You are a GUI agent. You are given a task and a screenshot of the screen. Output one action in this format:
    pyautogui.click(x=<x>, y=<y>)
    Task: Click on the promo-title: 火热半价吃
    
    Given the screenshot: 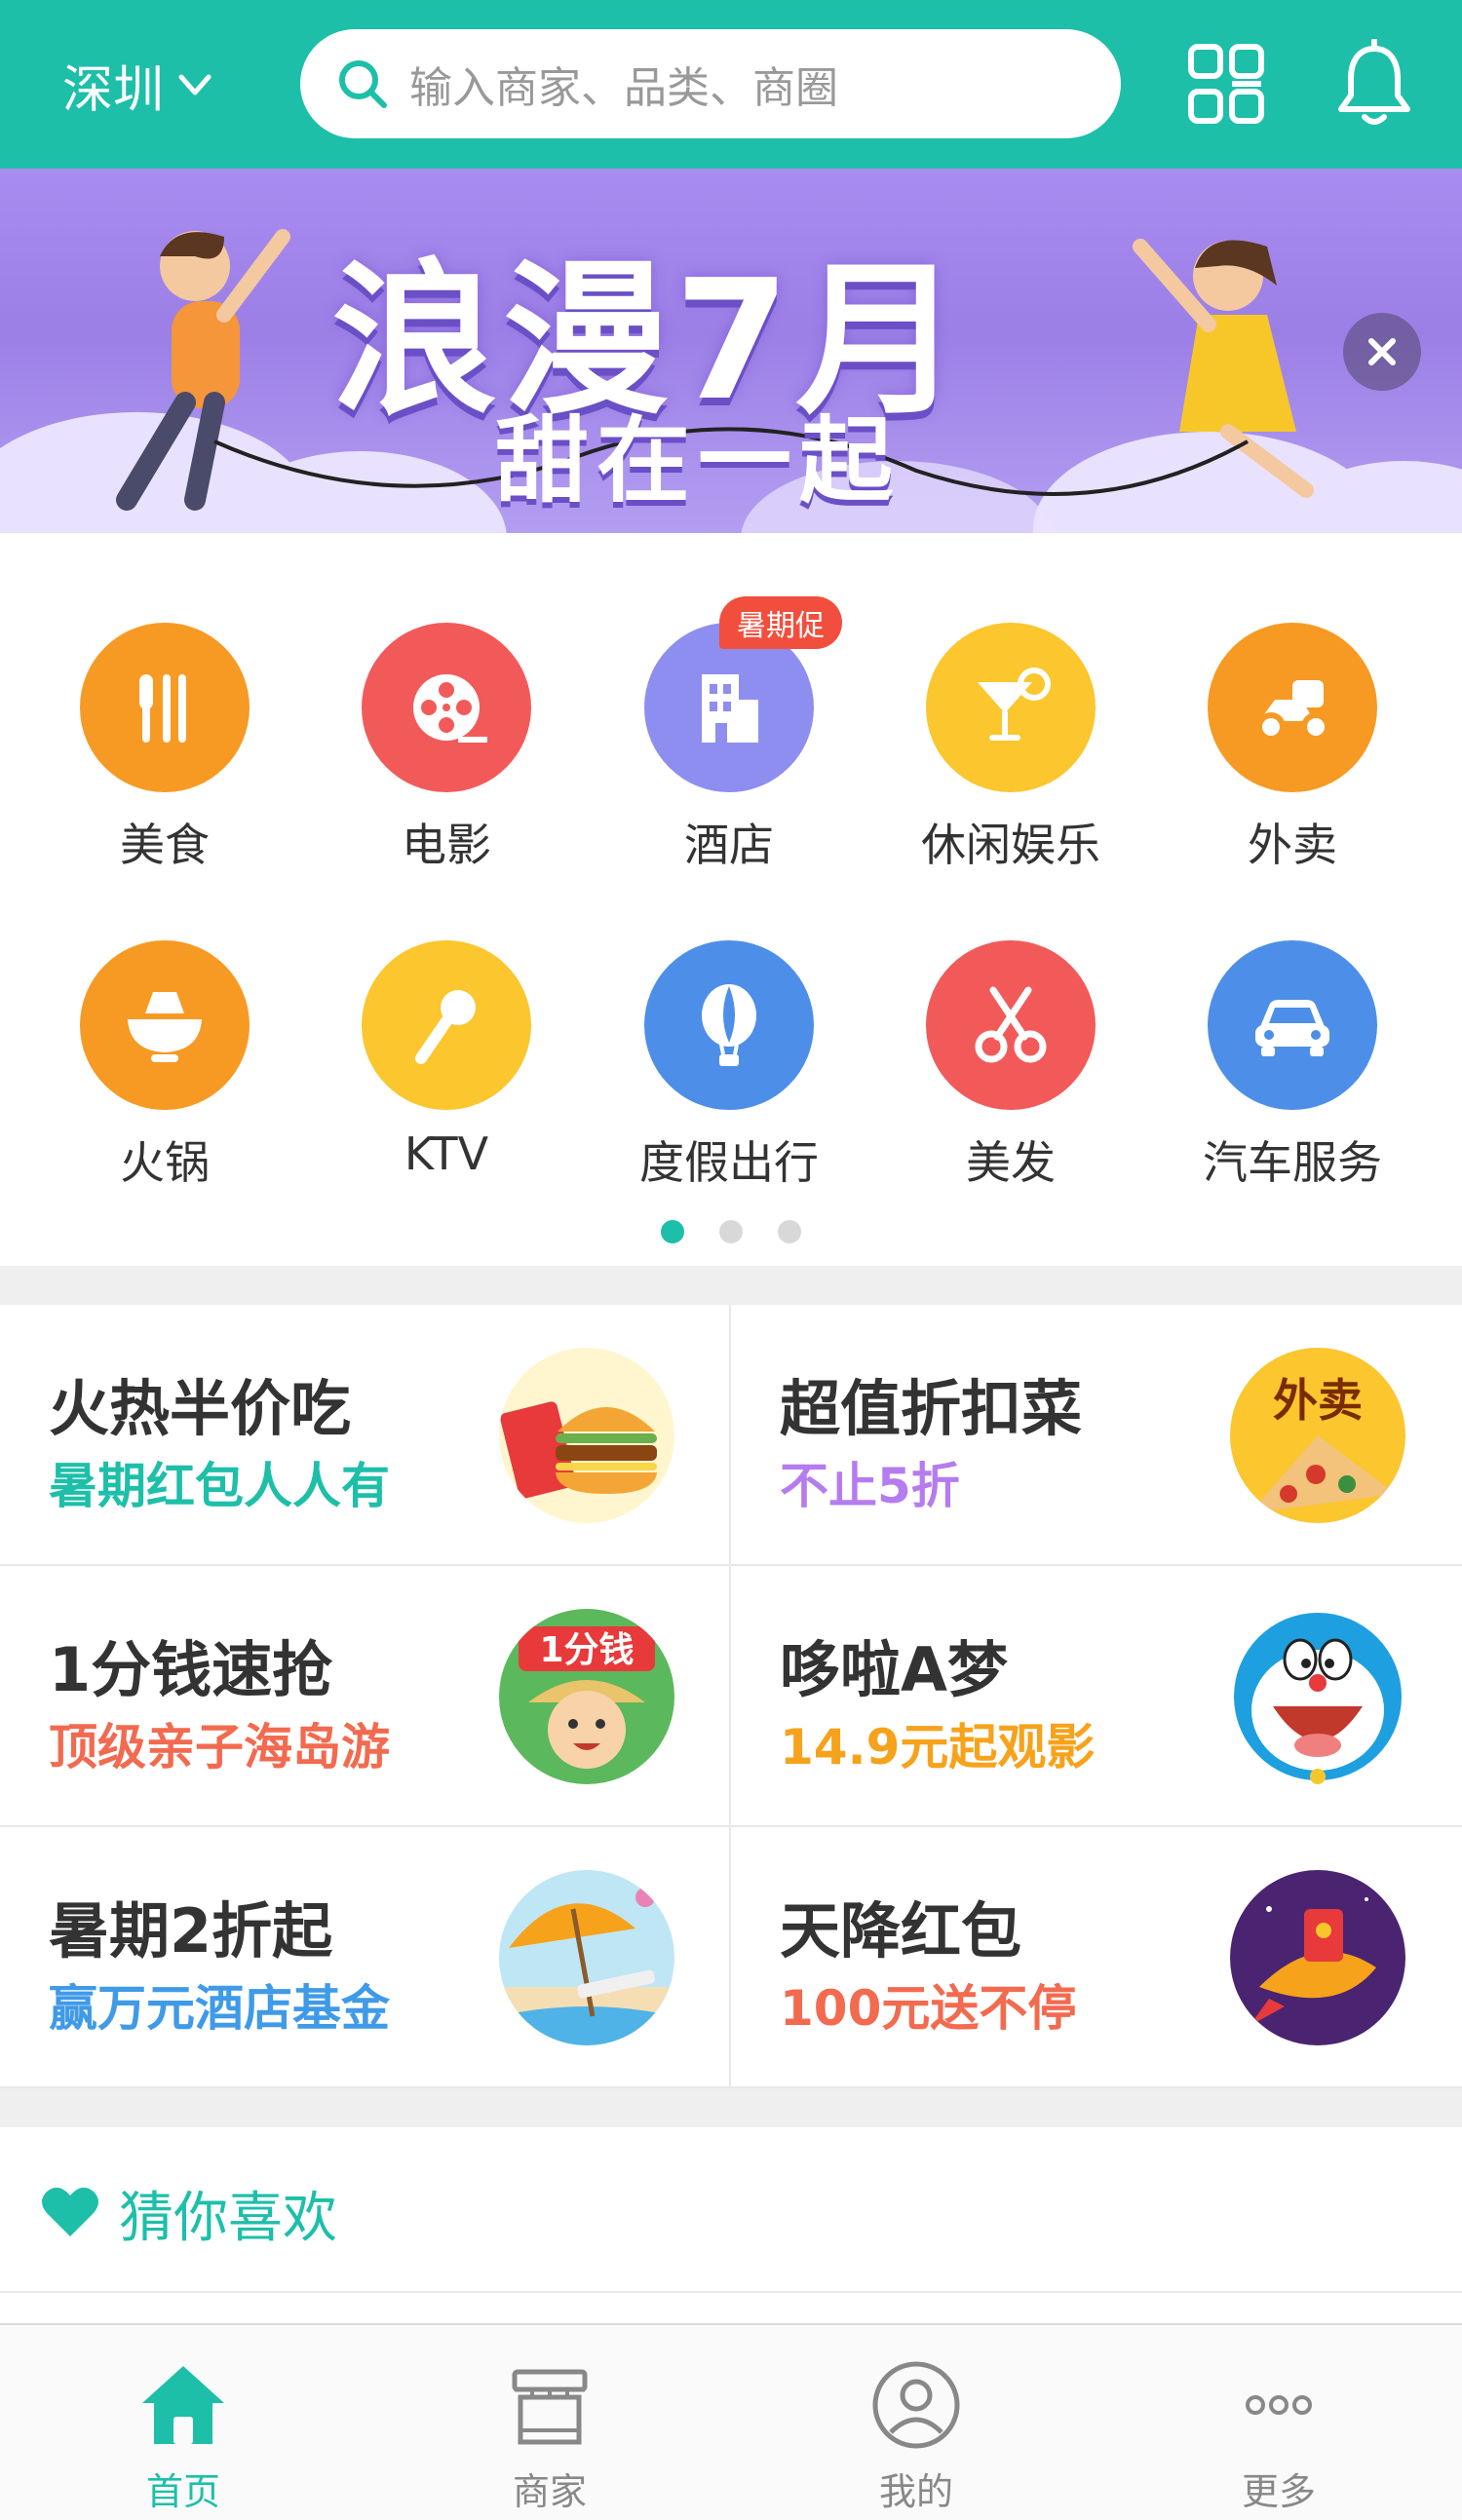 What is the action you would take?
    pyautogui.click(x=200, y=1408)
    